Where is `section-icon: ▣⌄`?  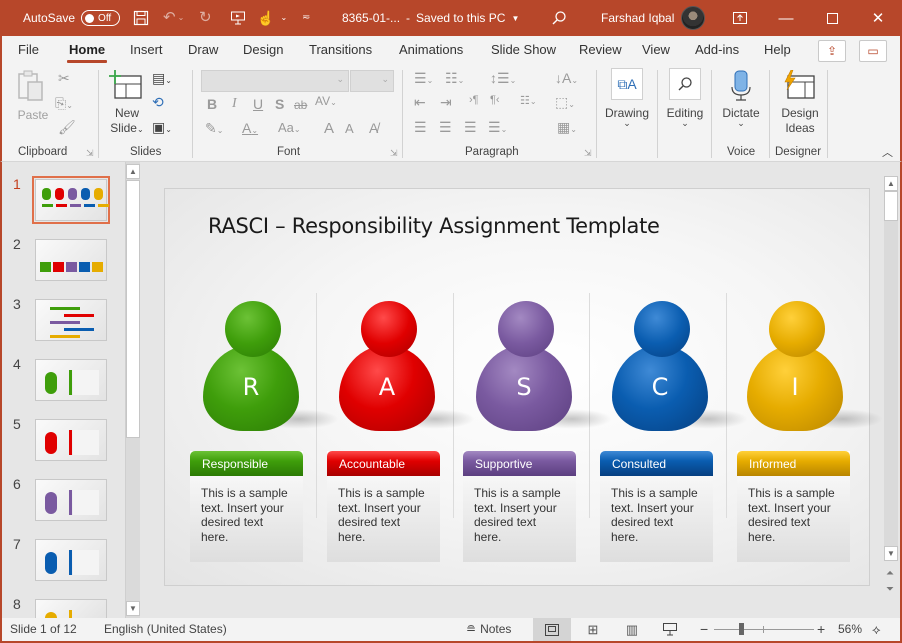 section-icon: ▣⌄ is located at coordinates (162, 127).